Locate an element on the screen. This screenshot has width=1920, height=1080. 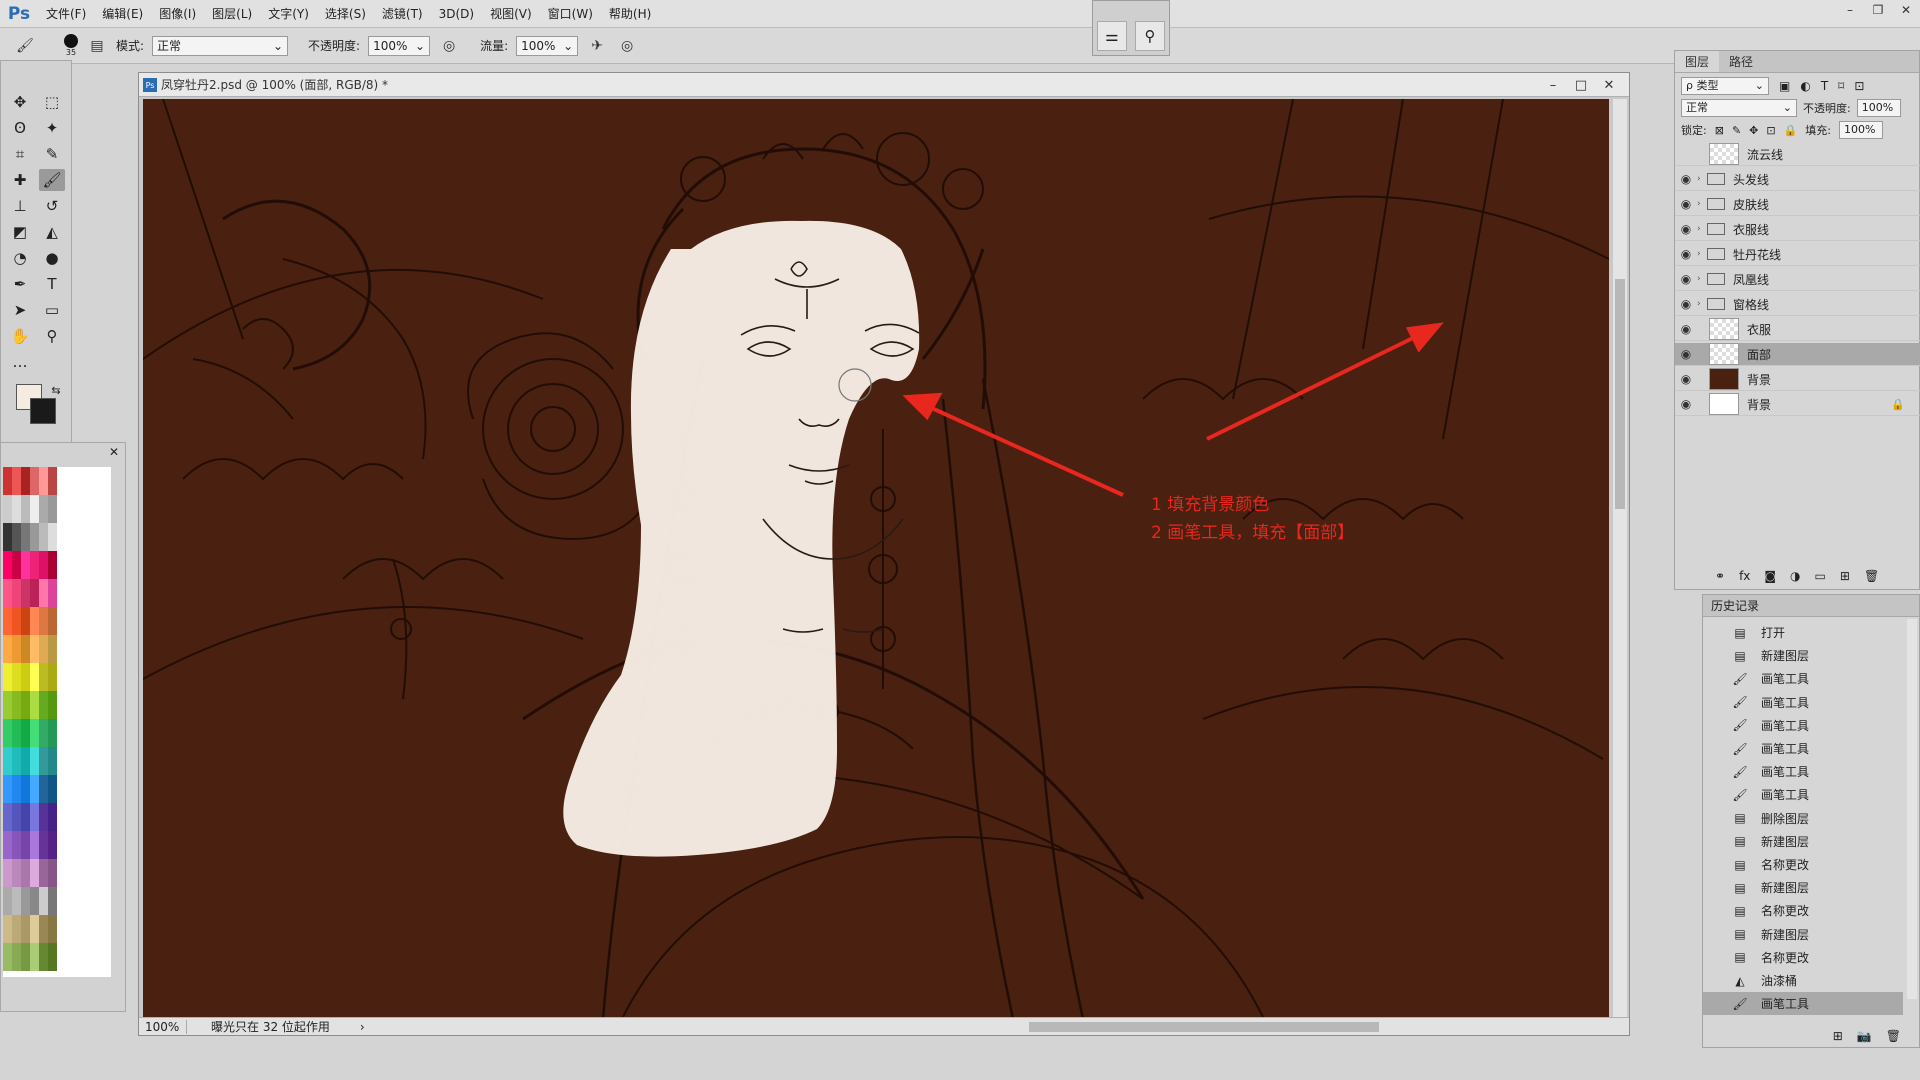
stamp-tool-icon: ⊥ is located at coordinates (20, 206).